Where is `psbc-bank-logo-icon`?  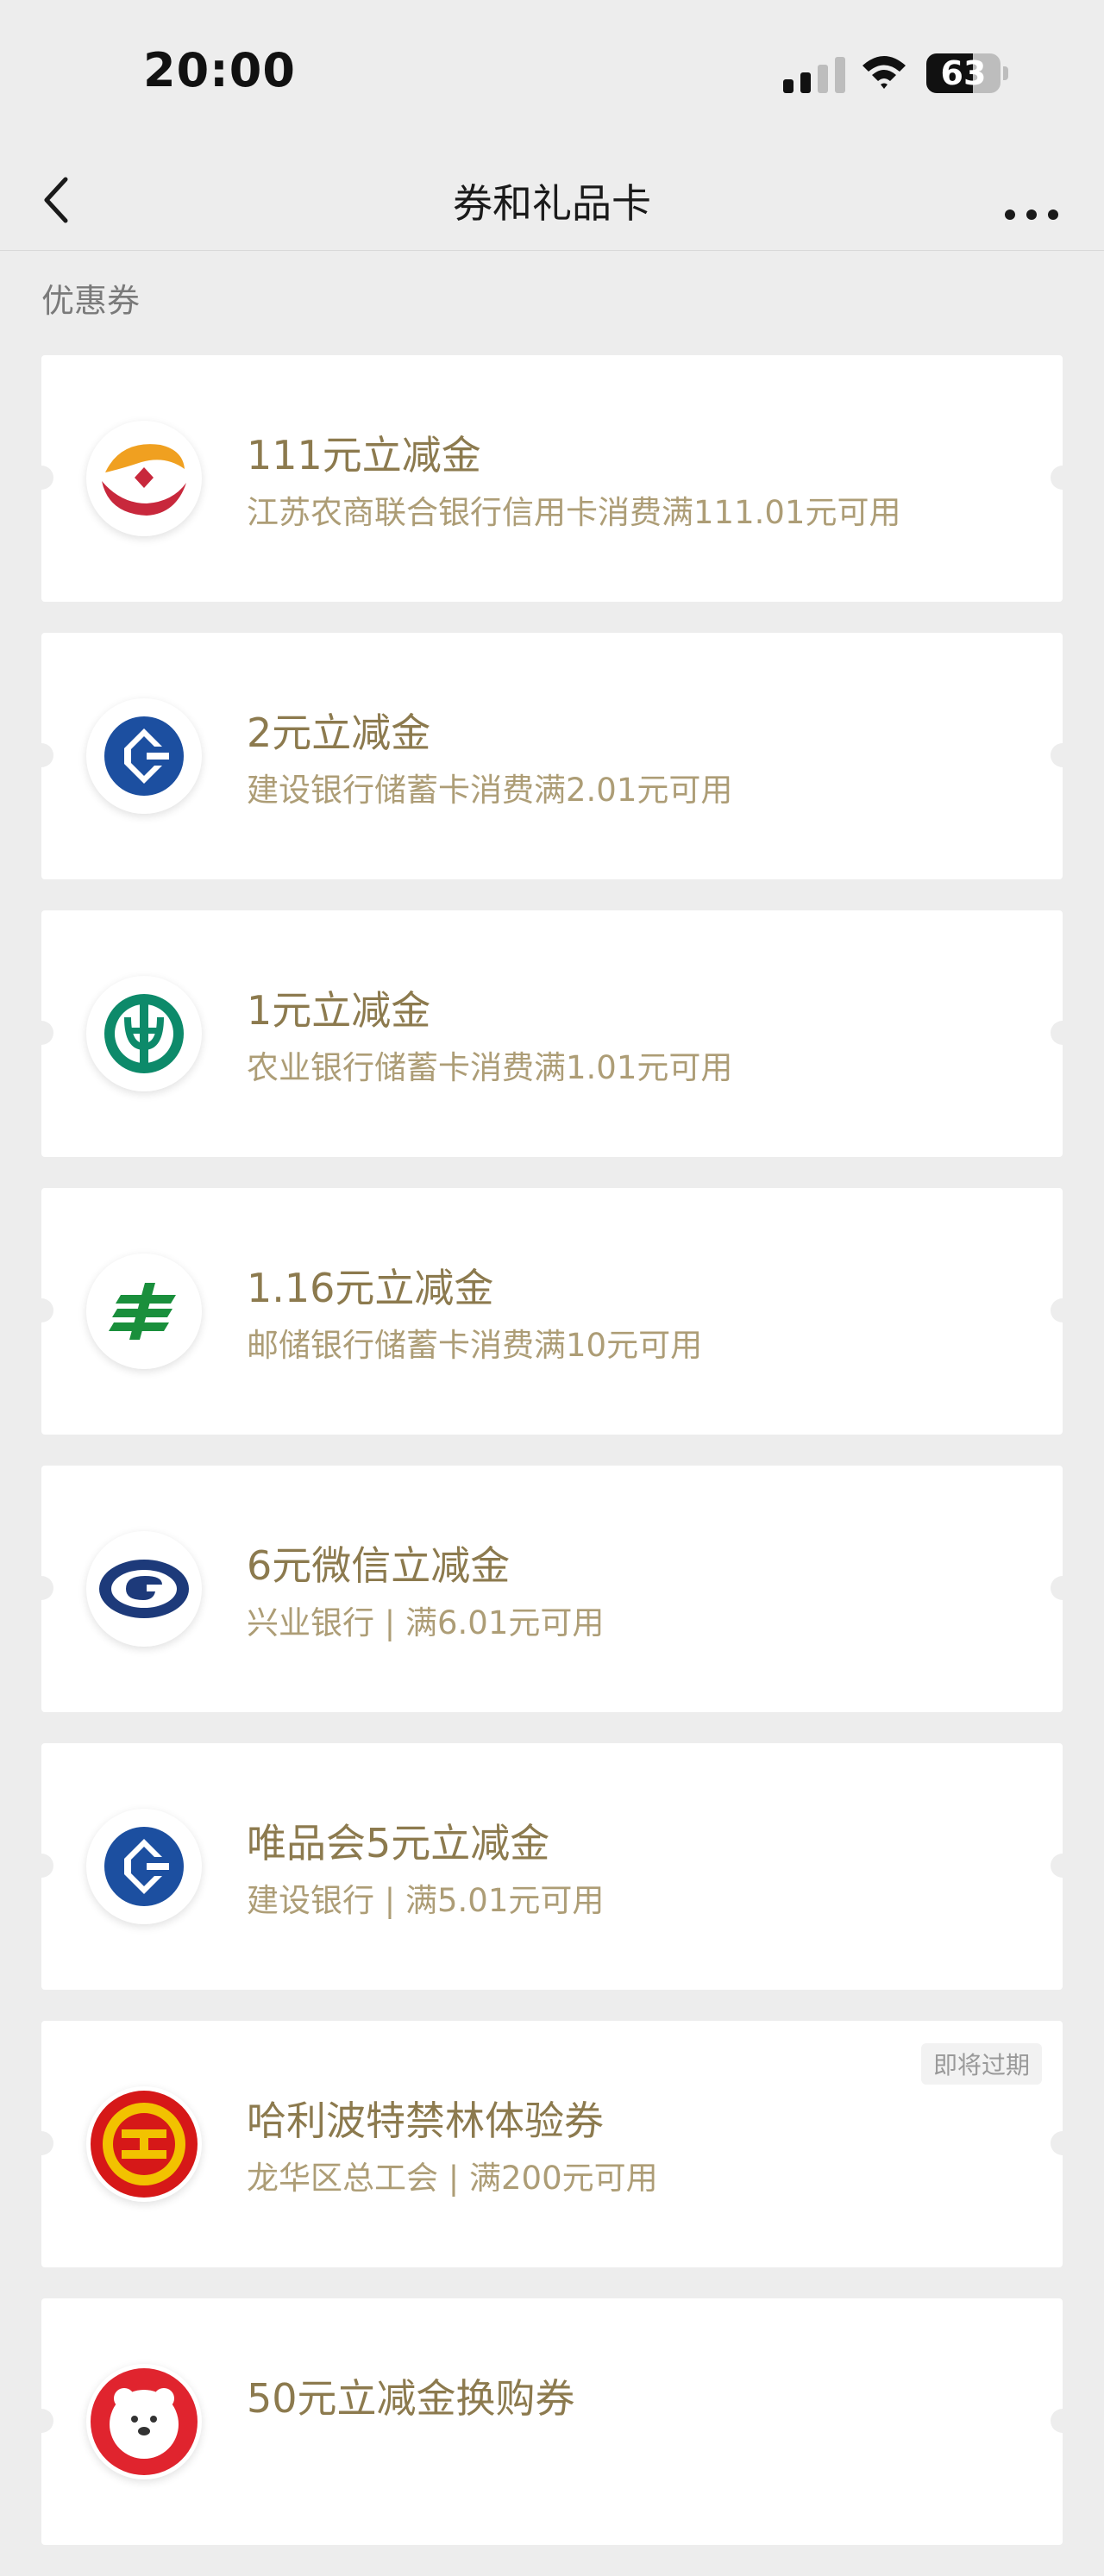
psbc-bank-logo-icon is located at coordinates (144, 1311).